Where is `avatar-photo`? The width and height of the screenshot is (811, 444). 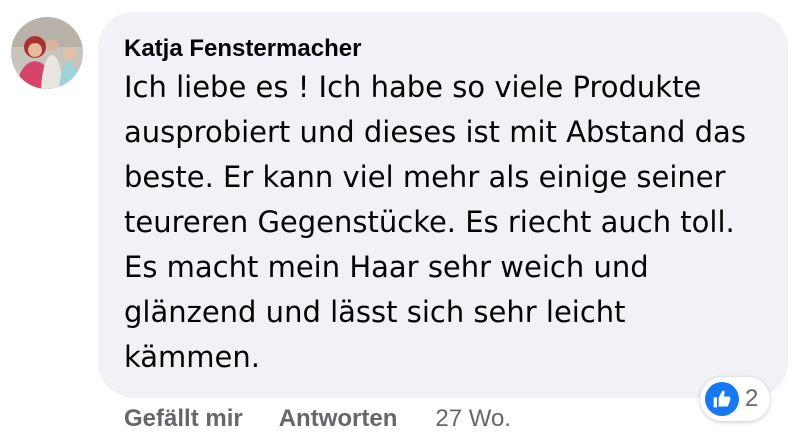
avatar-photo is located at coordinates (47, 53).